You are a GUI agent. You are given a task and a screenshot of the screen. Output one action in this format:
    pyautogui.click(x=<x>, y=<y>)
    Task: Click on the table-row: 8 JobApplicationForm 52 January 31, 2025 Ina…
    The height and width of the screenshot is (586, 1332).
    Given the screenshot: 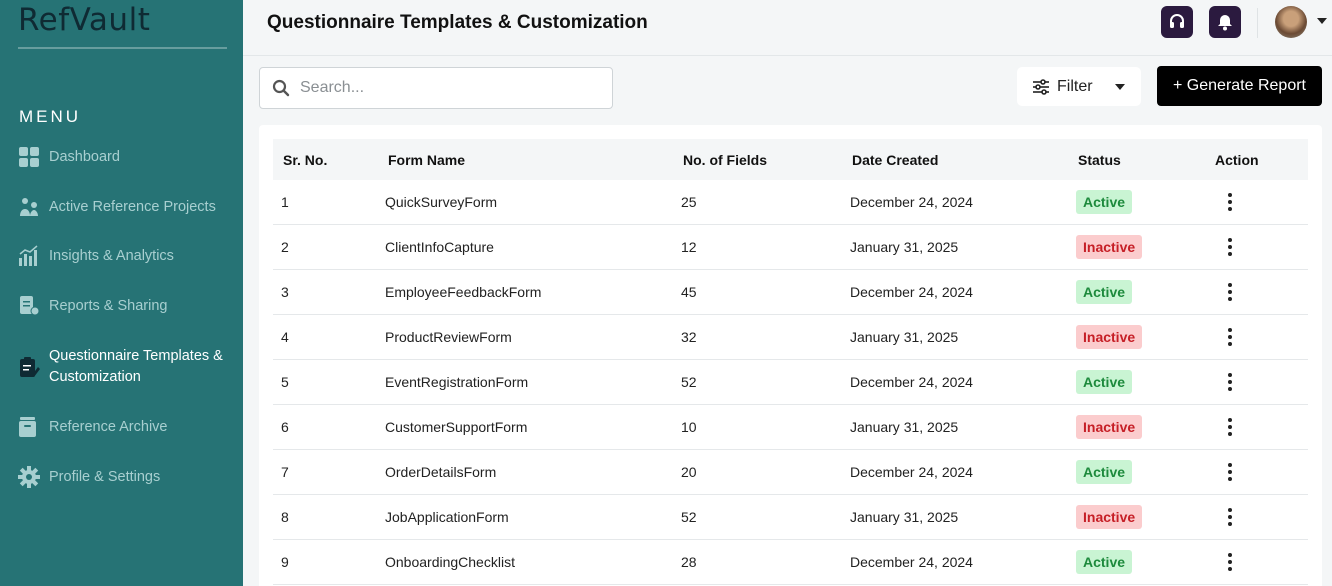 What is the action you would take?
    pyautogui.click(x=790, y=517)
    